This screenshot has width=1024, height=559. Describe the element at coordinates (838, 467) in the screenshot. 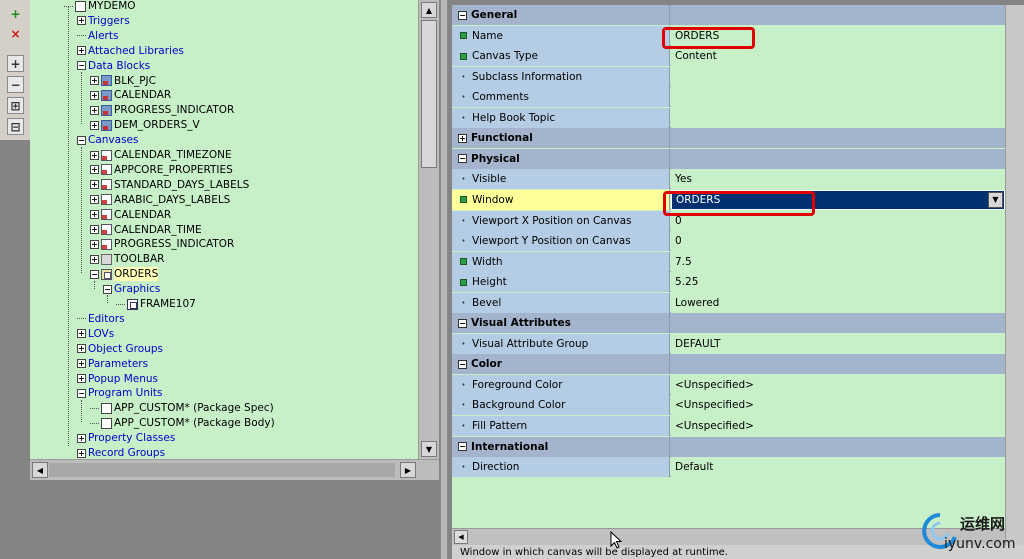

I see `property-value-cell: Default` at that location.